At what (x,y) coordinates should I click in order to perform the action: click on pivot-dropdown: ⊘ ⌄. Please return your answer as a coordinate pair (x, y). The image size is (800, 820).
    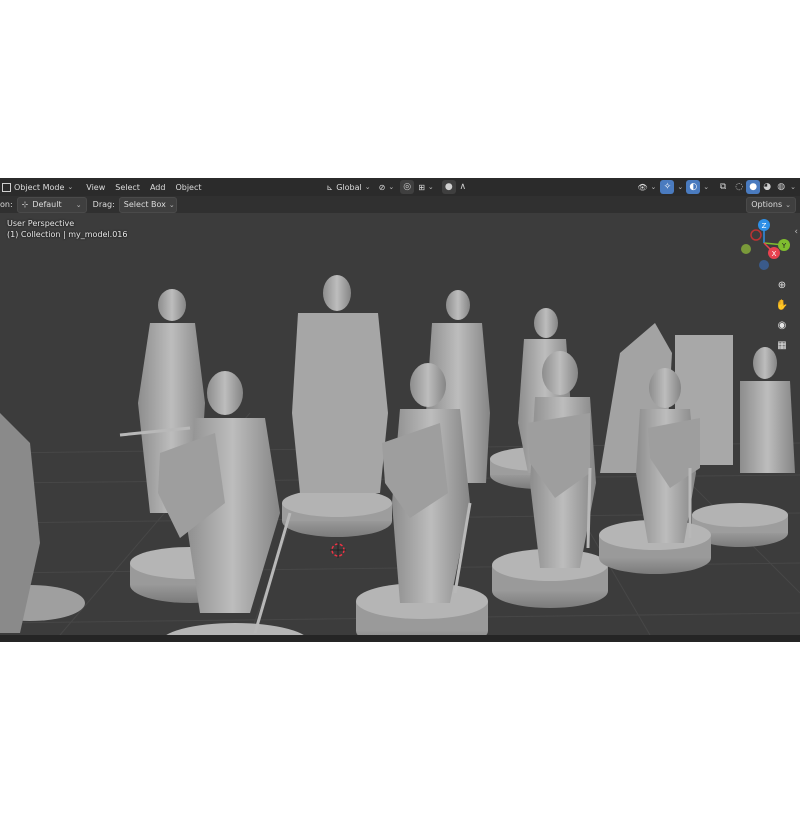
    Looking at the image, I should click on (387, 187).